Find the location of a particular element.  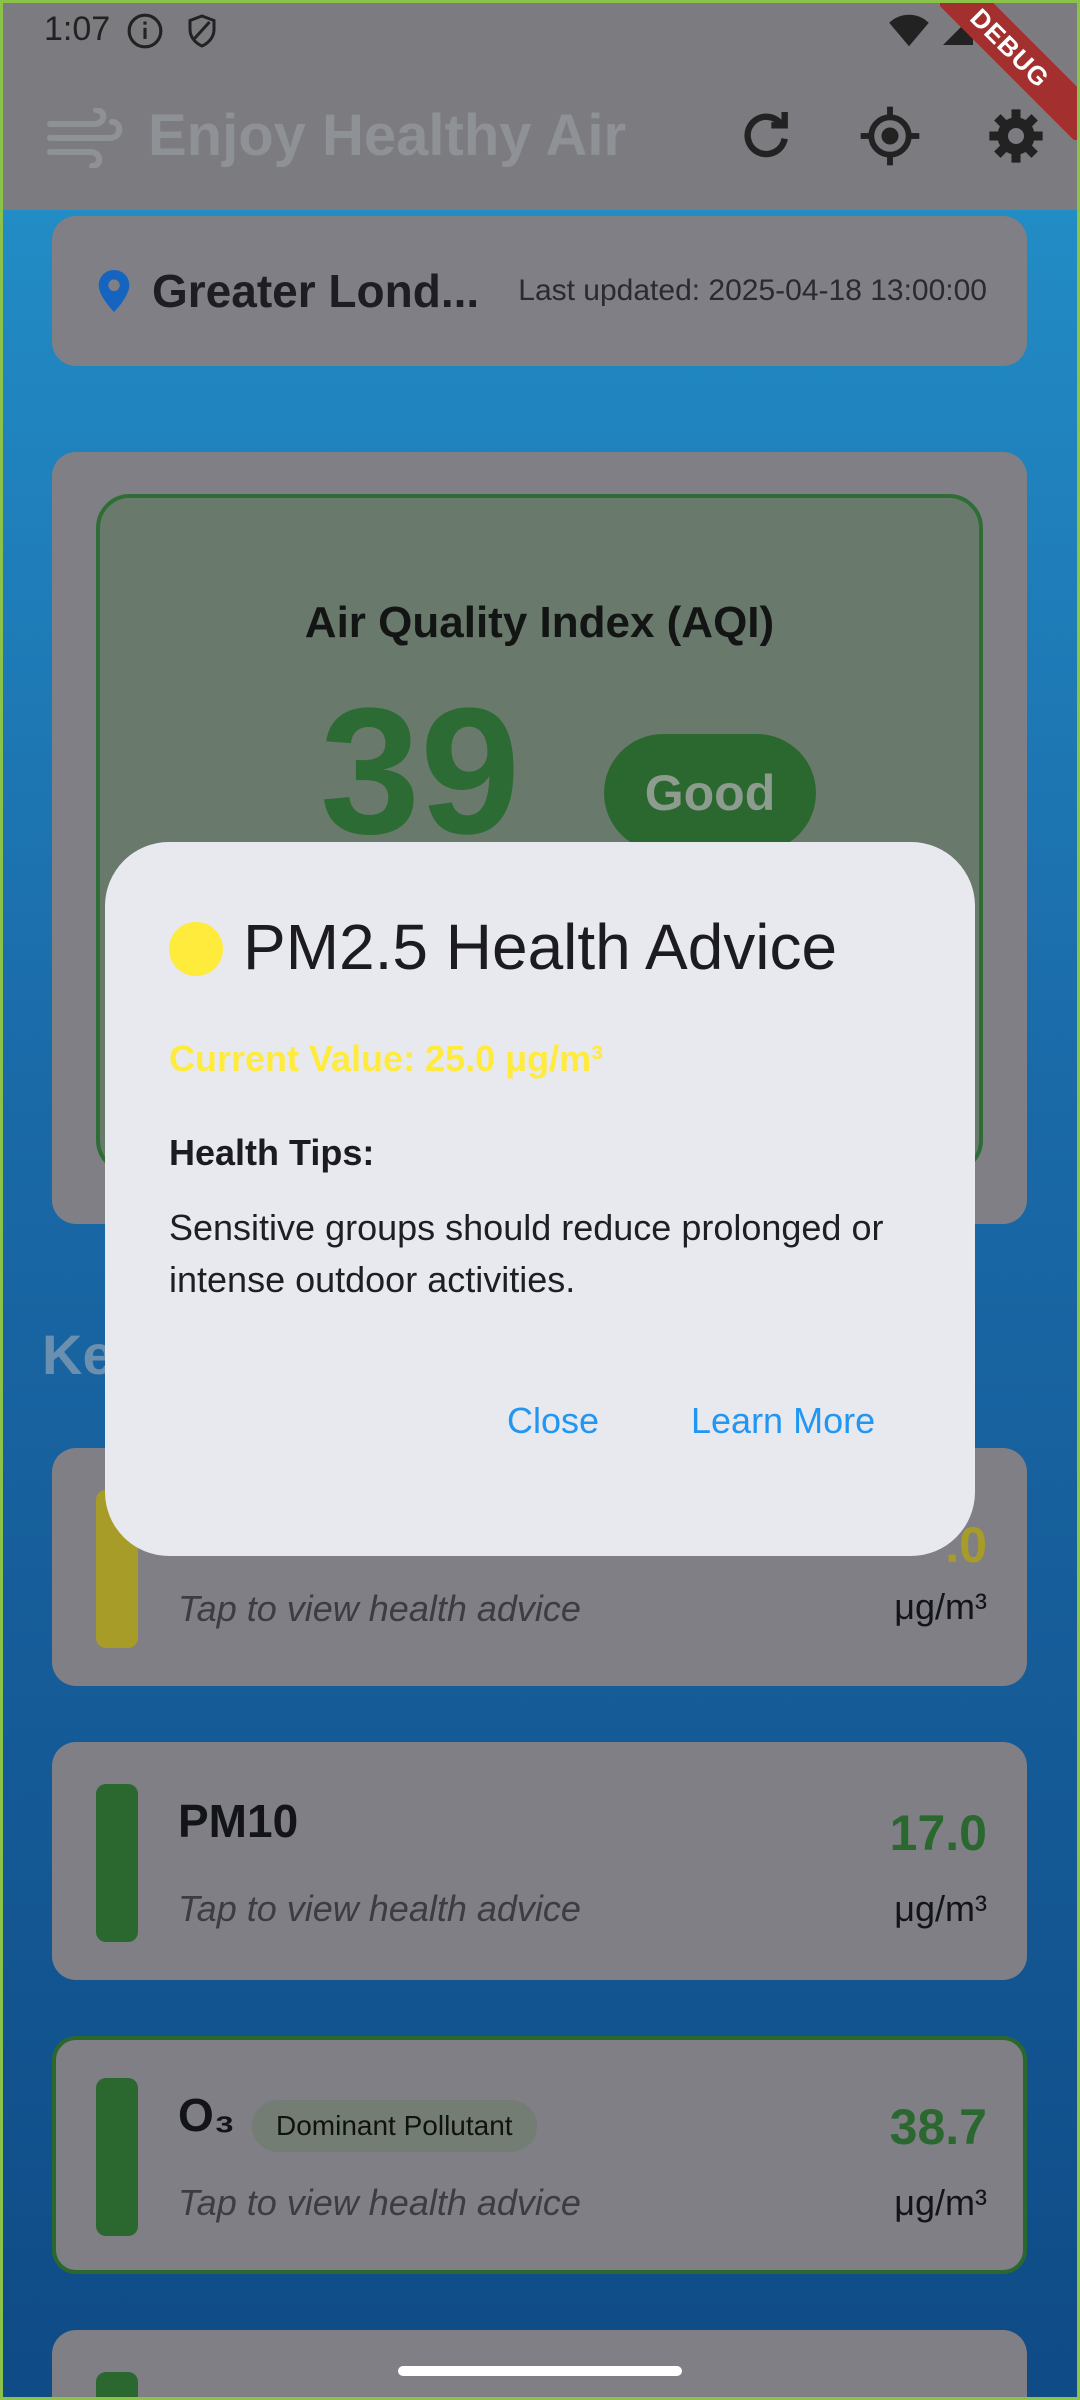

section-header: Ke is located at coordinates (78, 1354).